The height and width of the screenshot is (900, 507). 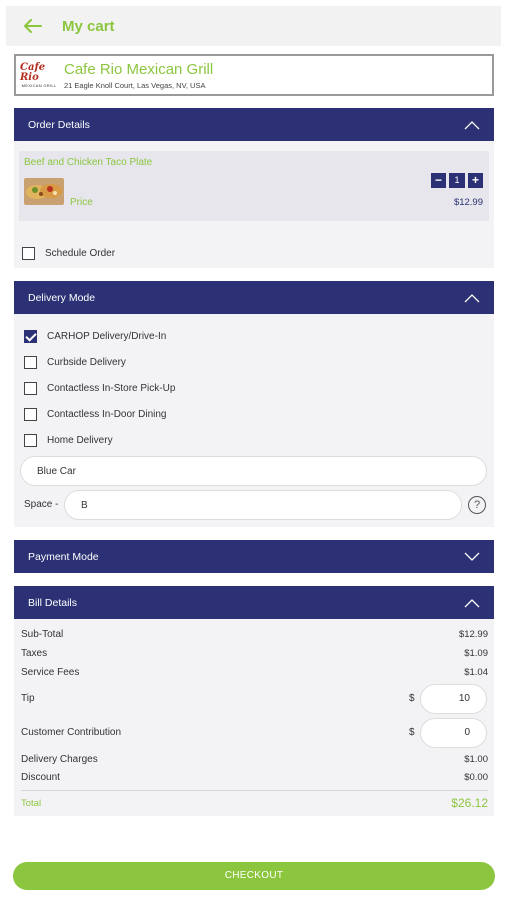 What do you see at coordinates (107, 336) in the screenshot?
I see `delivery-option-label: CARHOP Delivery/Drive-In` at bounding box center [107, 336].